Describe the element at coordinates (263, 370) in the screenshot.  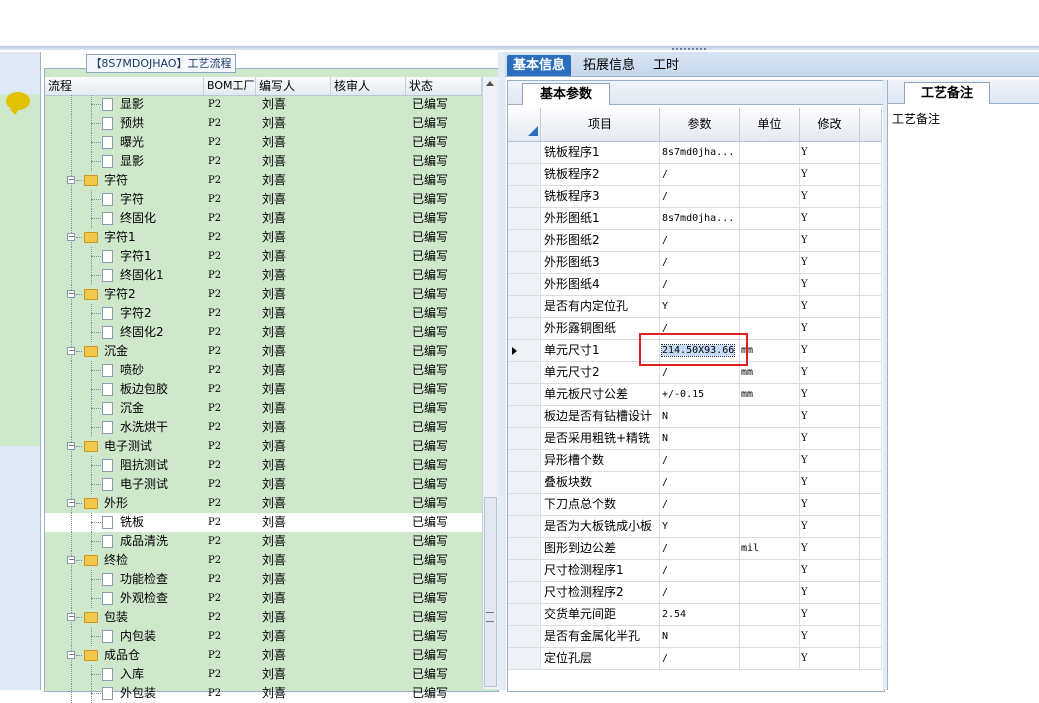
I see `tree-row: 喷砂 P2 刘喜 已编写` at that location.